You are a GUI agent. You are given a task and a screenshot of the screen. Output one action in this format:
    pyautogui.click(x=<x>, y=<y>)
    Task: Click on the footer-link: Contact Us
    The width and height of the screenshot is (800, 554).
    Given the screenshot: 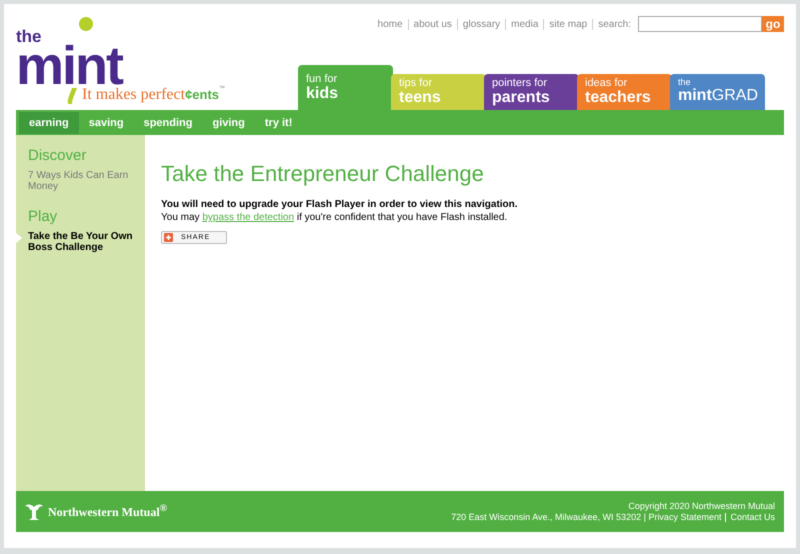 What is the action you would take?
    pyautogui.click(x=752, y=517)
    